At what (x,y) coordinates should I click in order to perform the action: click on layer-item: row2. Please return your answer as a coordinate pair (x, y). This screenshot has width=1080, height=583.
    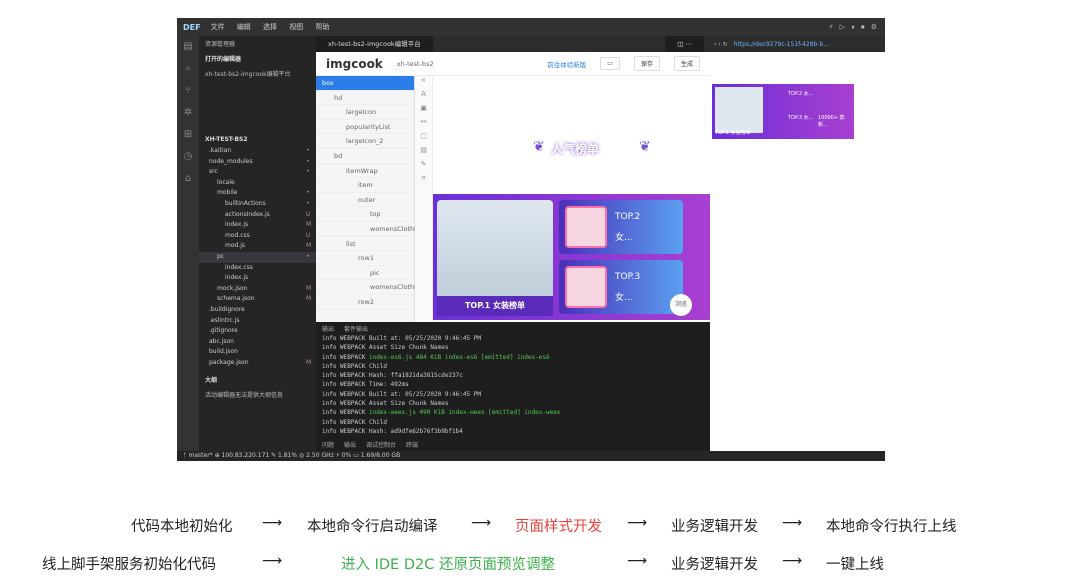
    Looking at the image, I should click on (365, 302).